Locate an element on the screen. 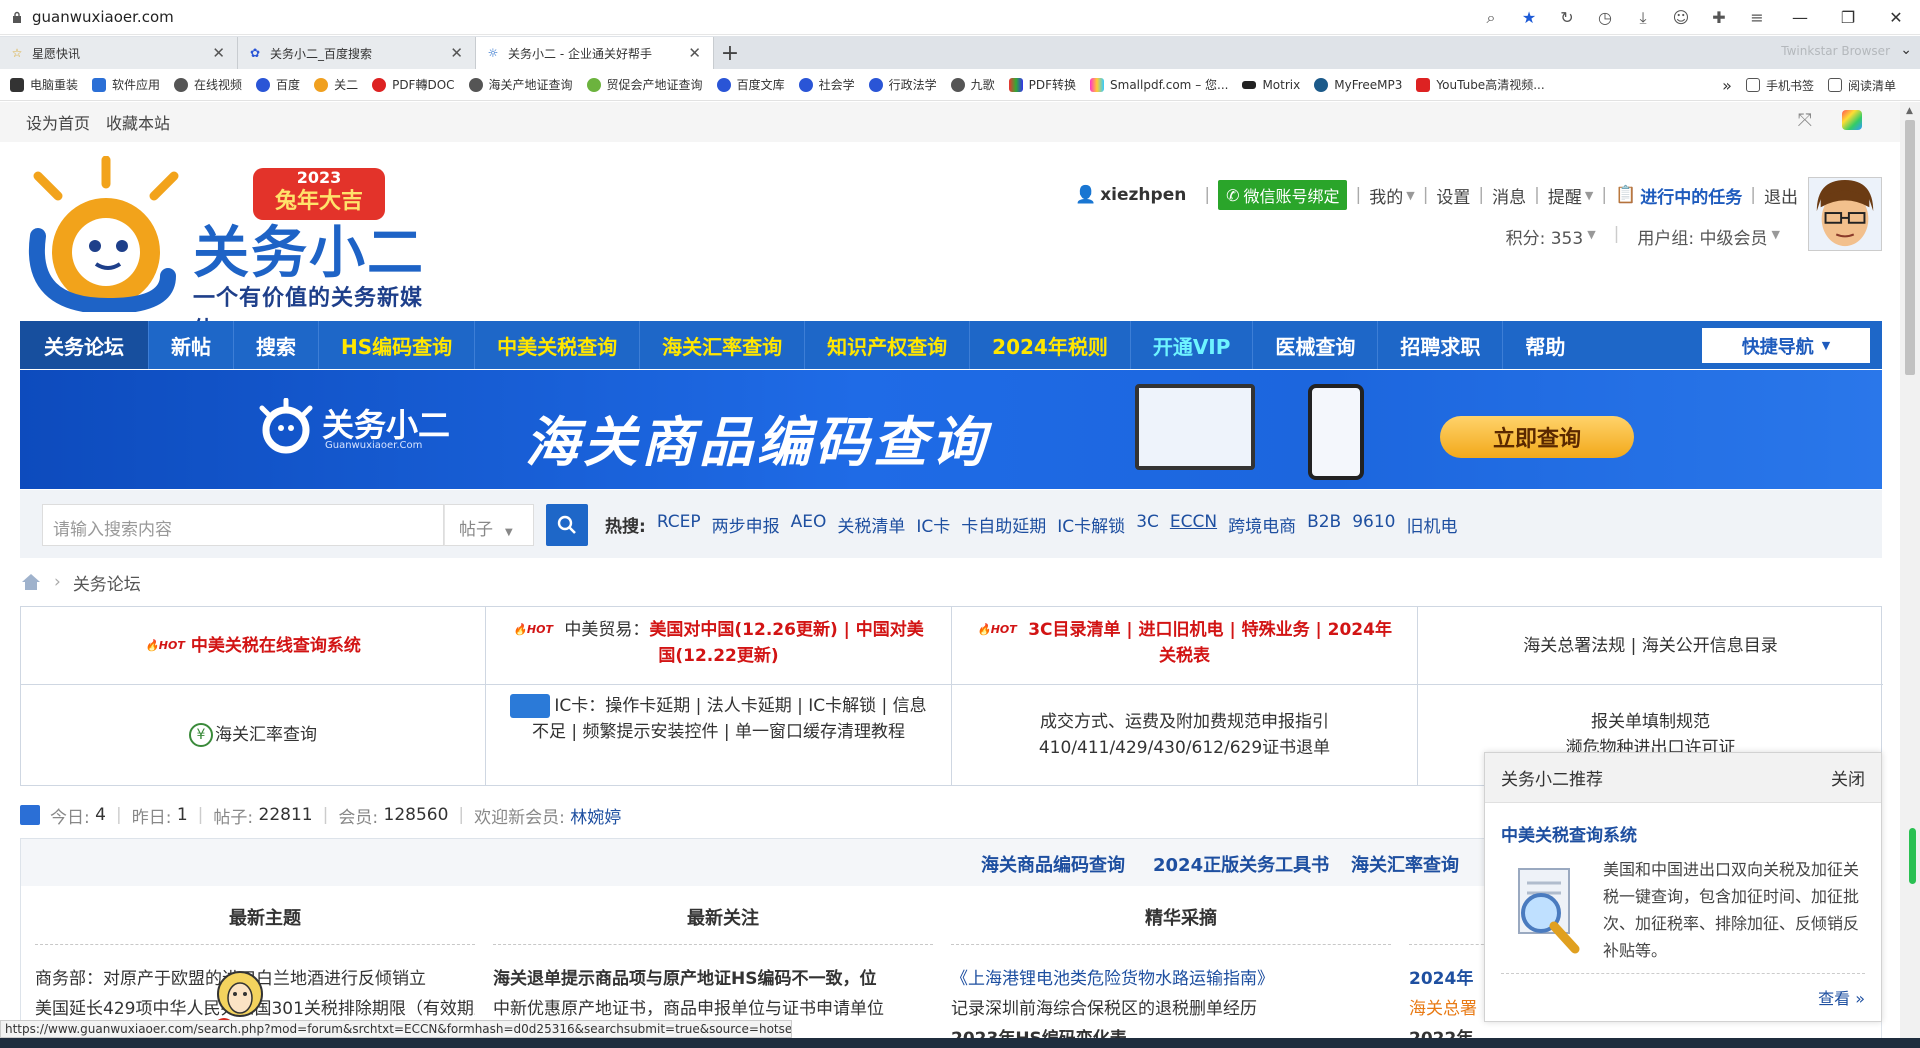 The height and width of the screenshot is (1048, 1920). nav-jobs: 招聘求职 is located at coordinates (1441, 345).